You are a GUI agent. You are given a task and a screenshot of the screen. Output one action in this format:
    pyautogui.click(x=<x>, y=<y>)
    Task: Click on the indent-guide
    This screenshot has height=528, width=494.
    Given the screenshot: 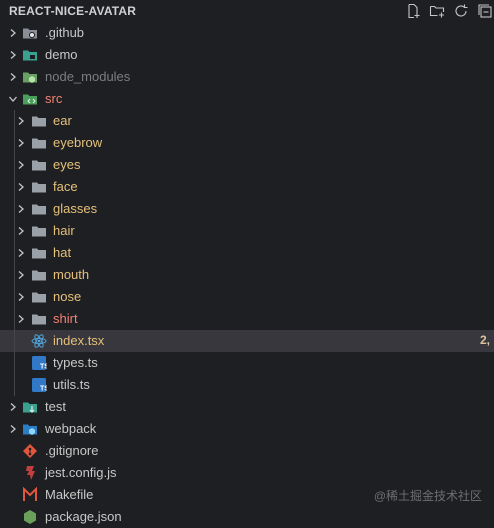 What is the action you would take?
    pyautogui.click(x=14, y=253)
    